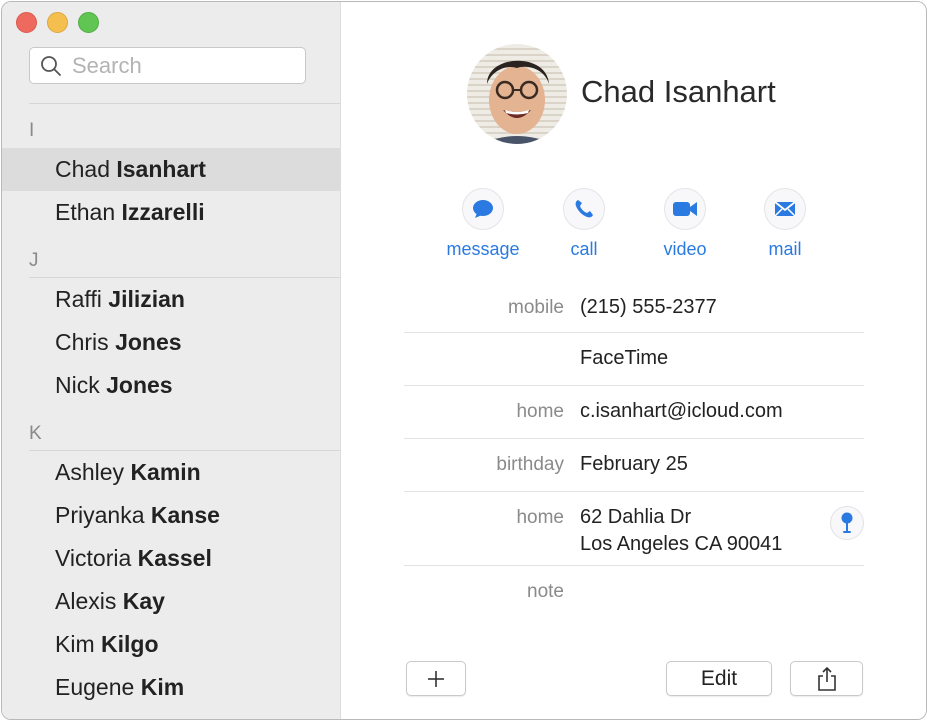  What do you see at coordinates (161, 169) in the screenshot?
I see `last-name: Isanhart` at bounding box center [161, 169].